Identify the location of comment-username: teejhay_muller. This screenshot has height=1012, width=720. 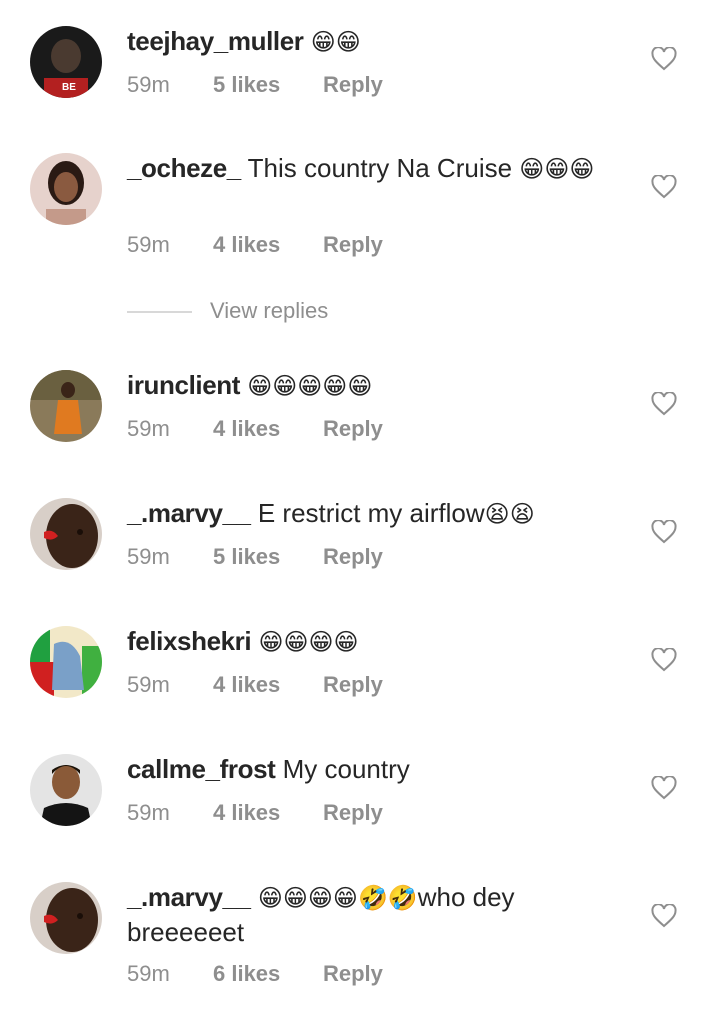
(215, 41).